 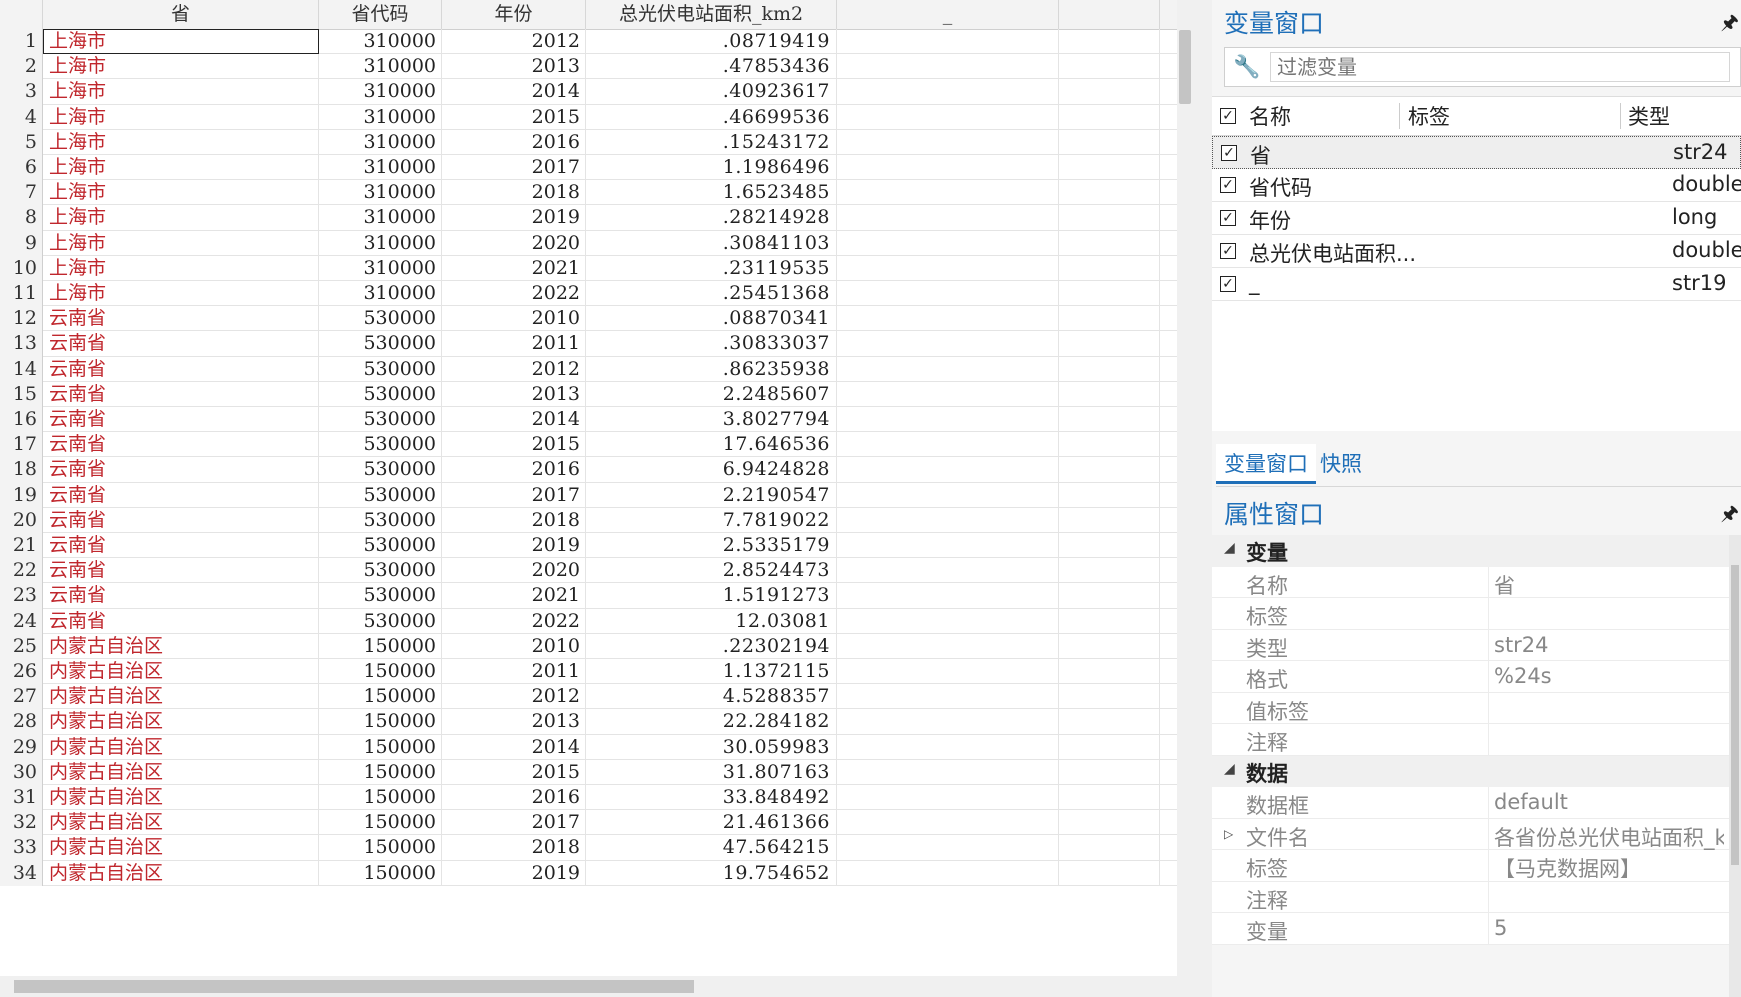 What do you see at coordinates (588, 218) in the screenshot?
I see `table-row: 8 上海市 310000 2019.28214928` at bounding box center [588, 218].